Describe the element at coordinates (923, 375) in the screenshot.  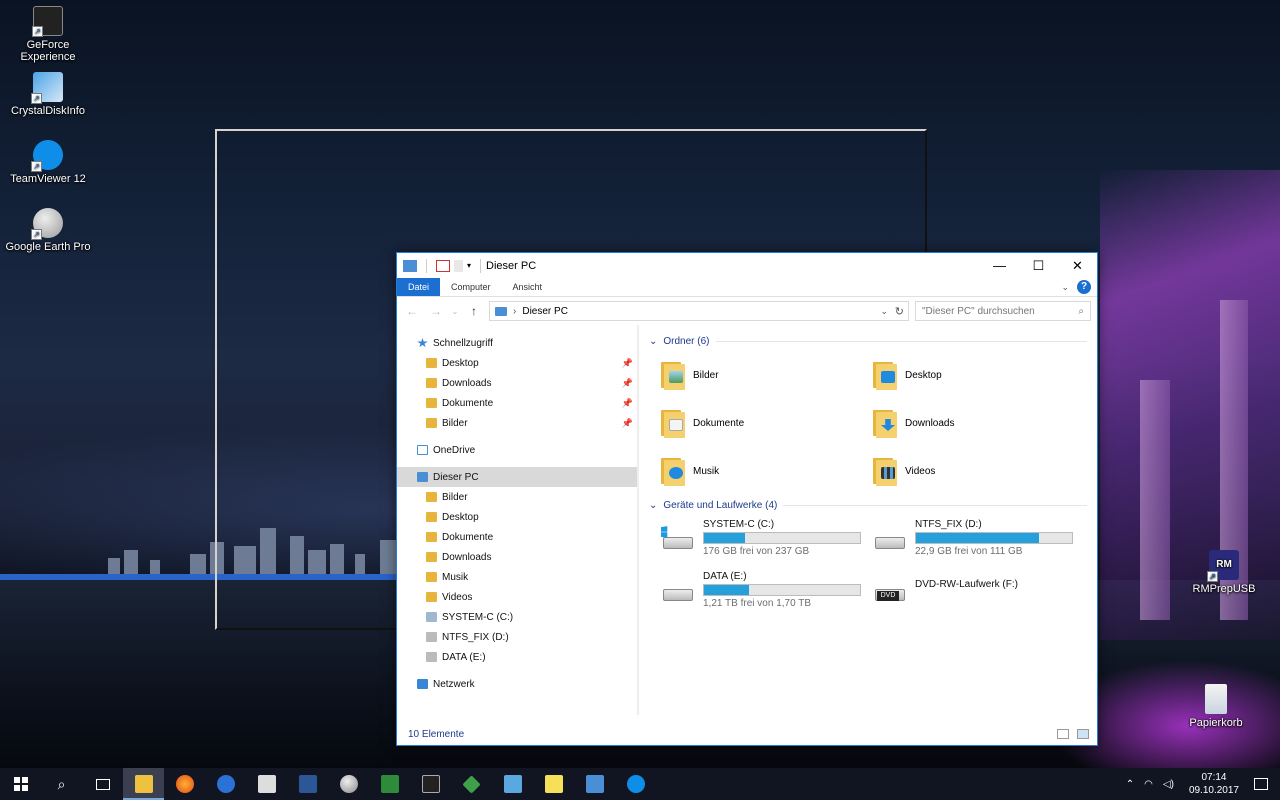
I see `folder-label: Desktop` at that location.